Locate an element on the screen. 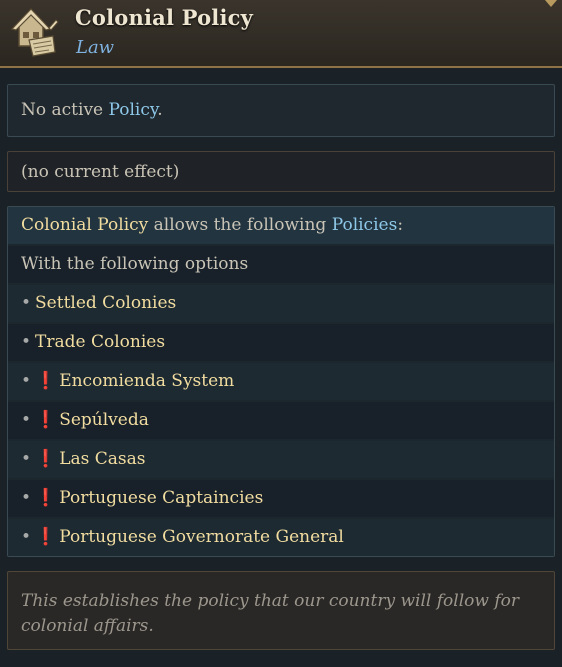  current-effect-panel: (no current effect) is located at coordinates (281, 171).